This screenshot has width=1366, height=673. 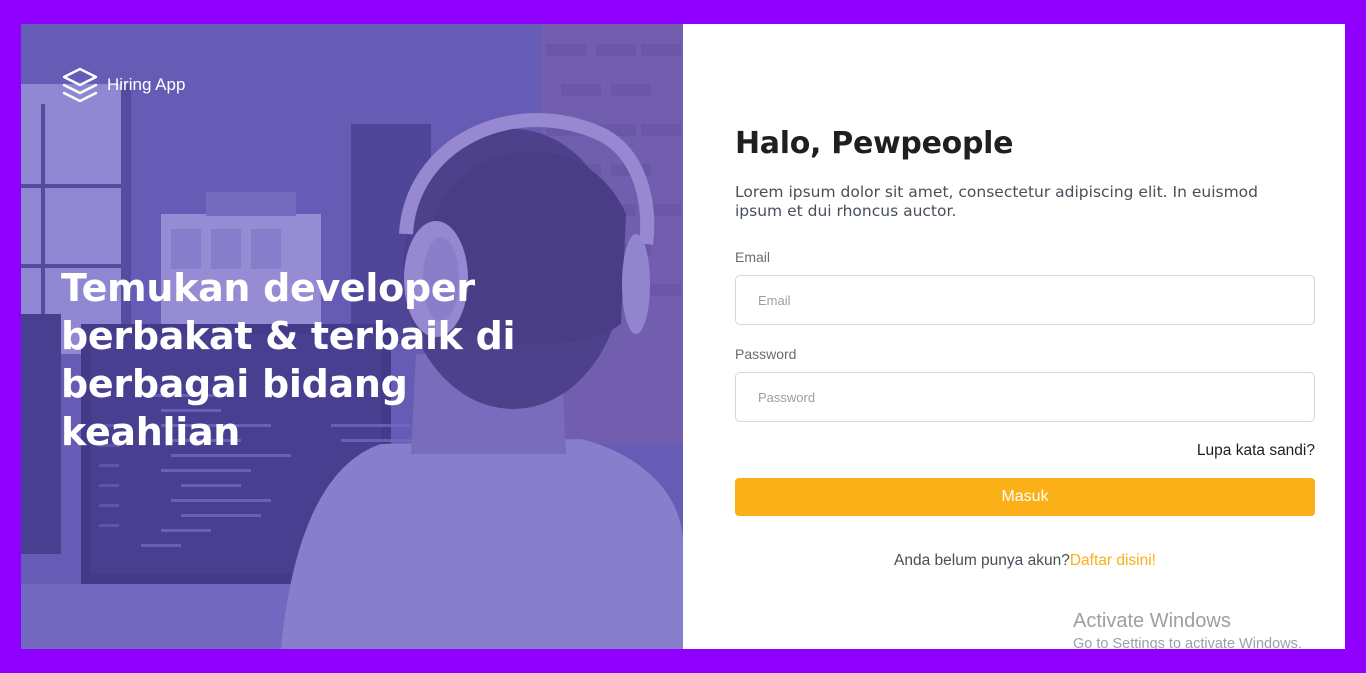 I want to click on email-input, so click(x=1025, y=300).